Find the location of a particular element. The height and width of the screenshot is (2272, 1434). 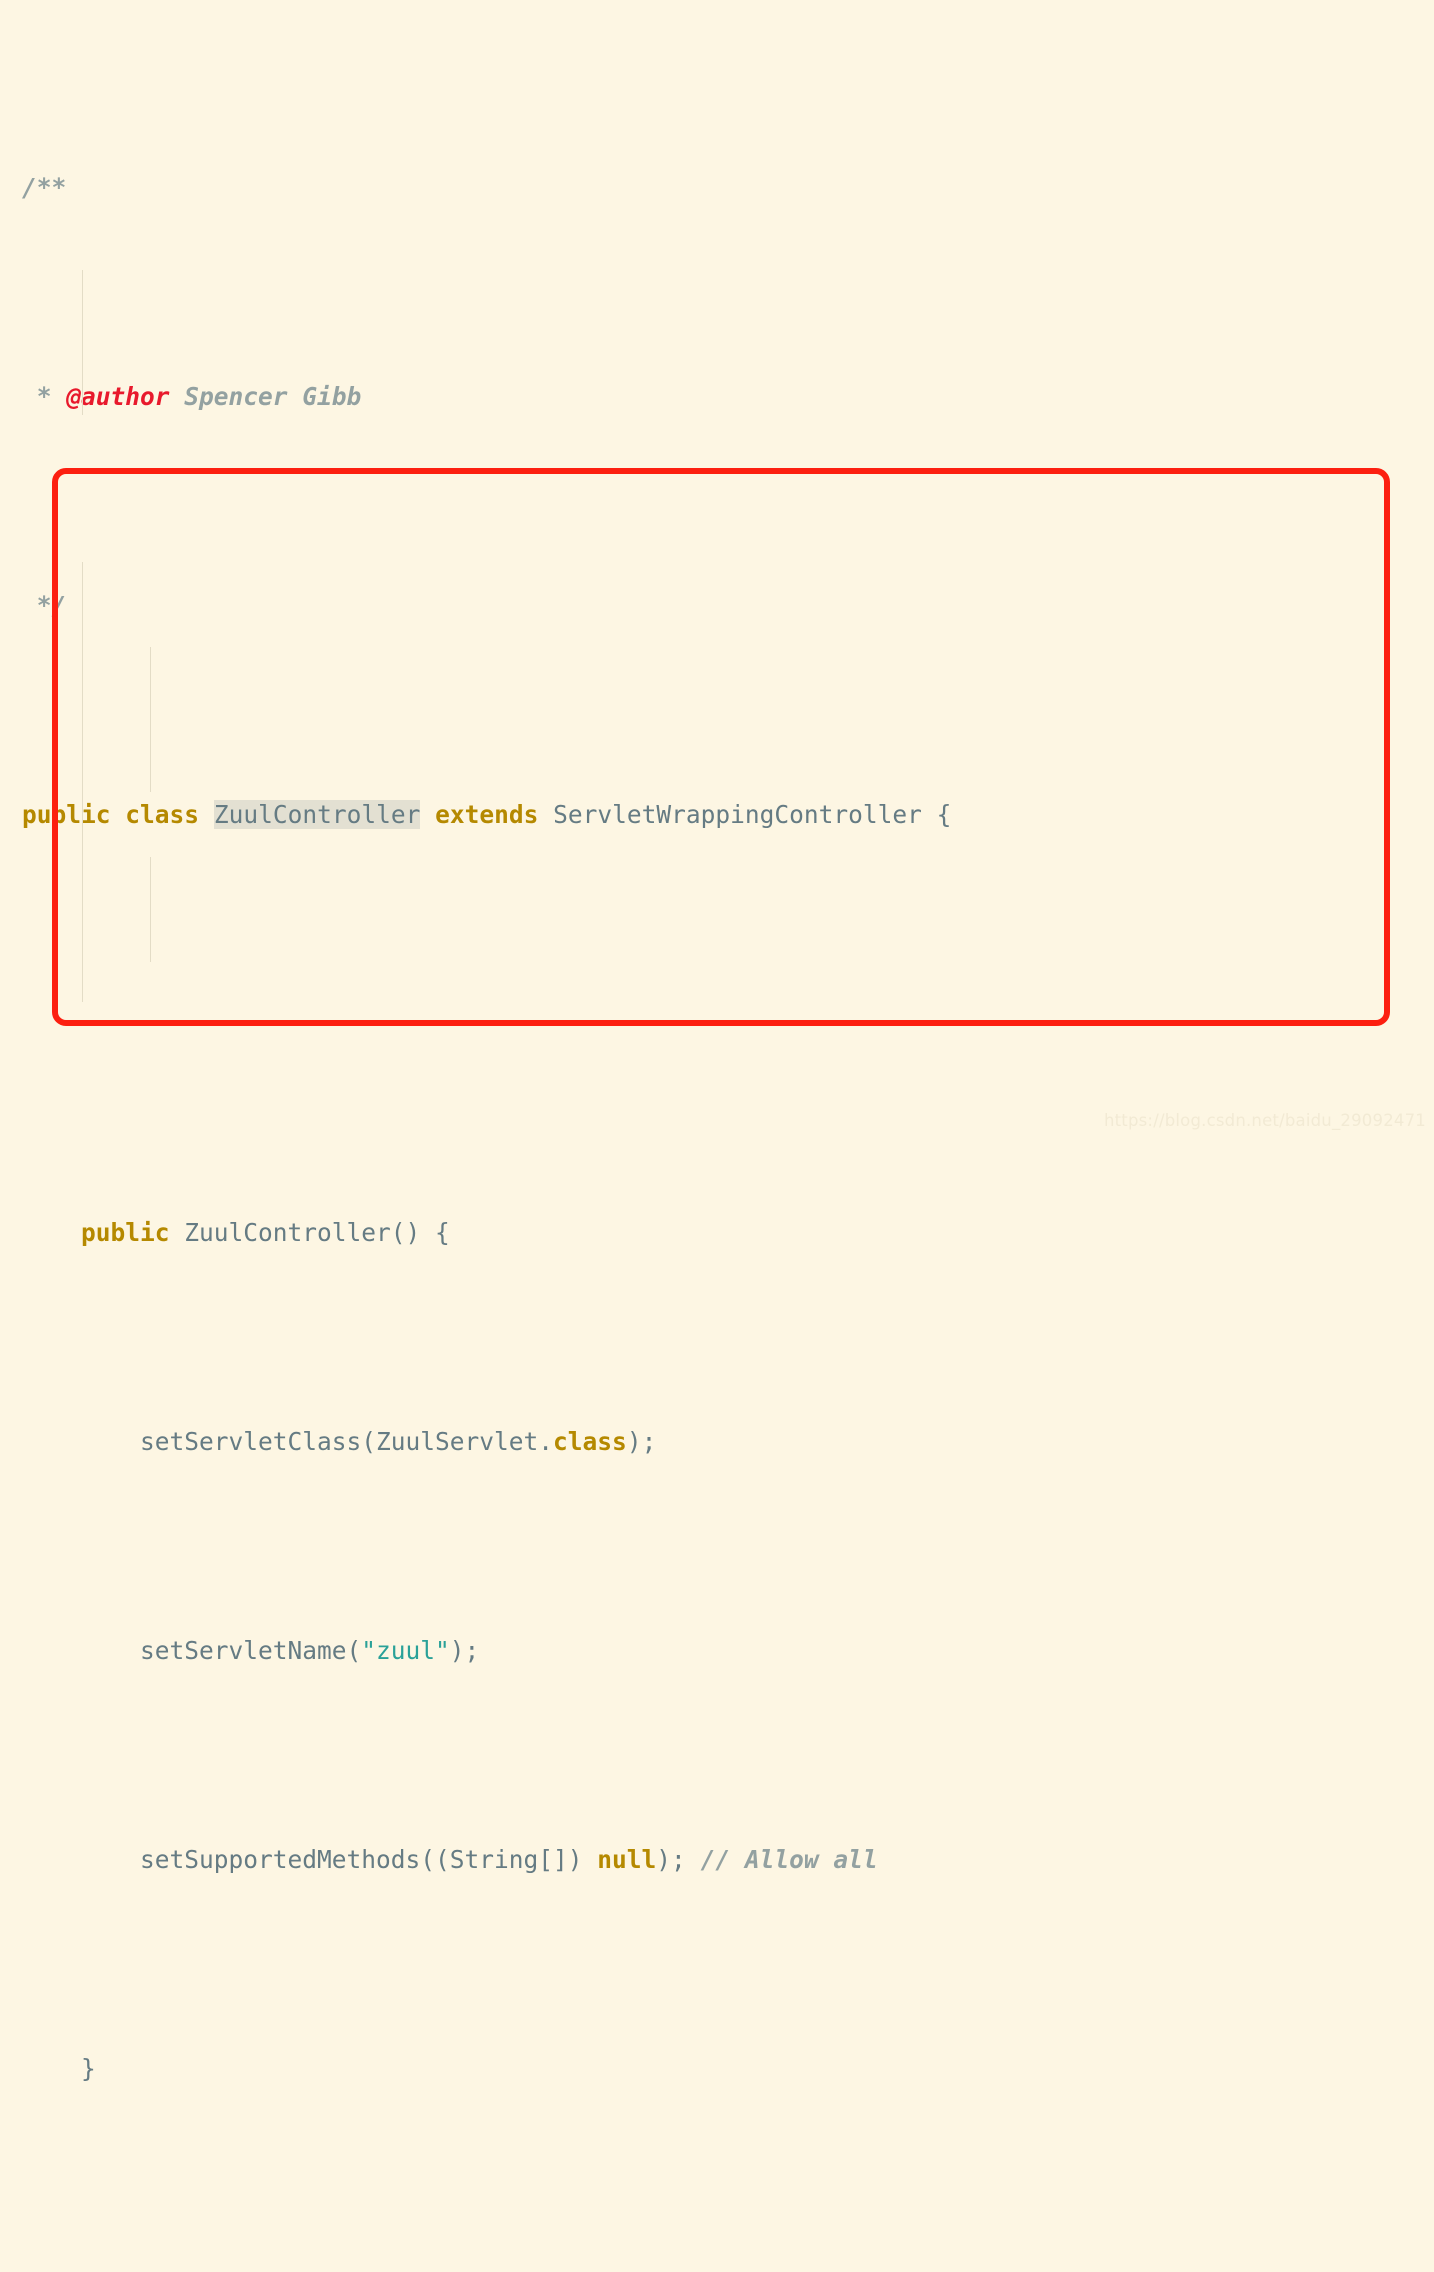

watermark-text: https://blog.csdn.net/baidu_29092471 is located at coordinates (1264, 1120).